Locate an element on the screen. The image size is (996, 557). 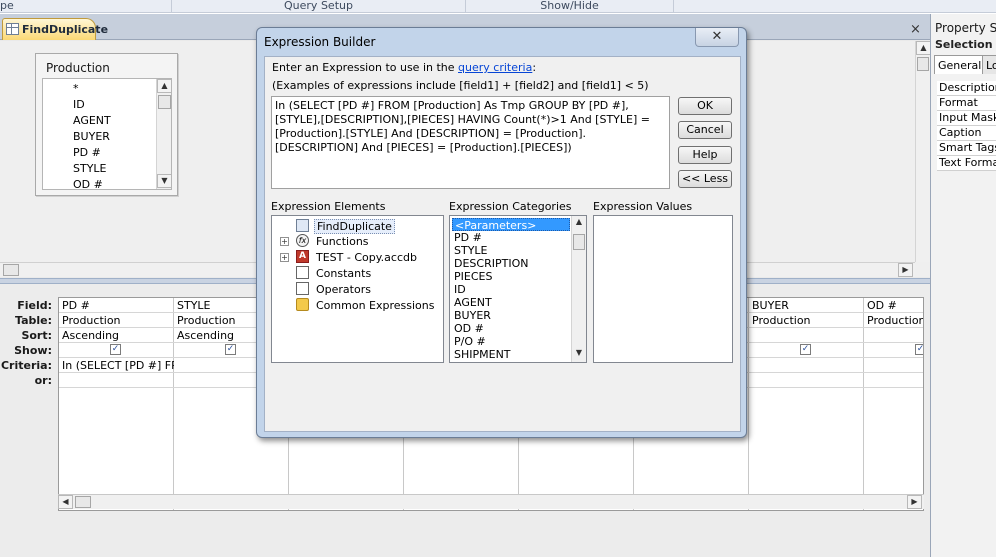
database-icon: A is located at coordinates (302, 256).